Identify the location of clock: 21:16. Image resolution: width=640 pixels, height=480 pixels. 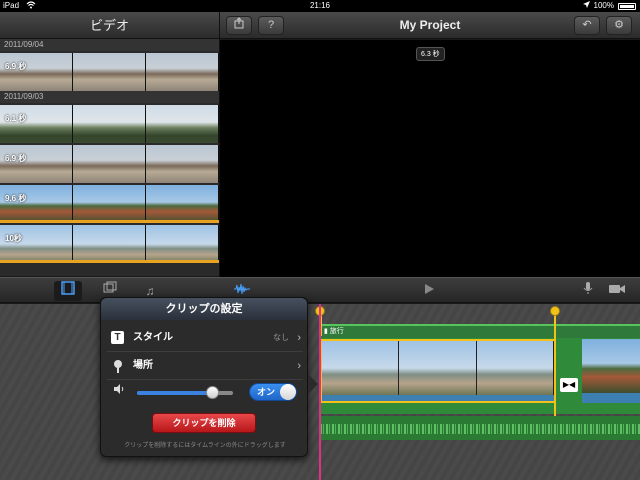
(320, 5).